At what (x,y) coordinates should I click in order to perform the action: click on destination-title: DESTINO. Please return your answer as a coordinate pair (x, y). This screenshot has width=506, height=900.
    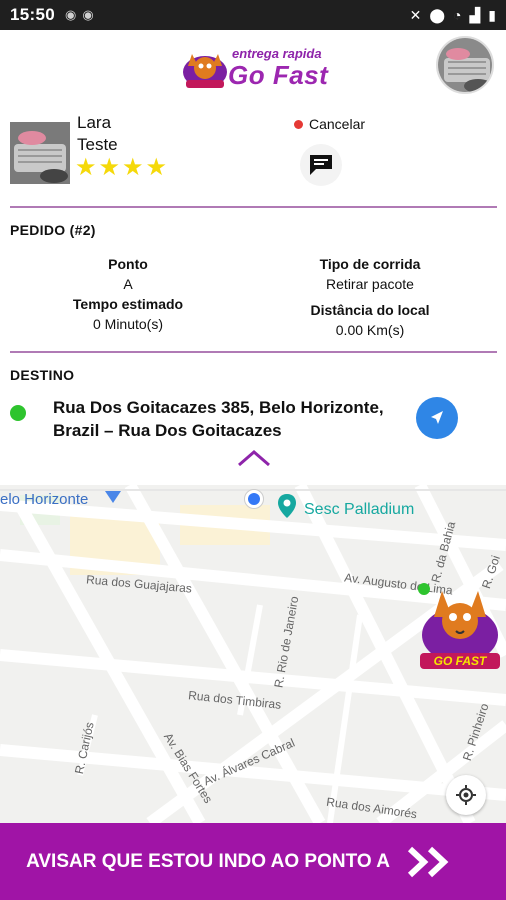
    Looking at the image, I should click on (42, 375).